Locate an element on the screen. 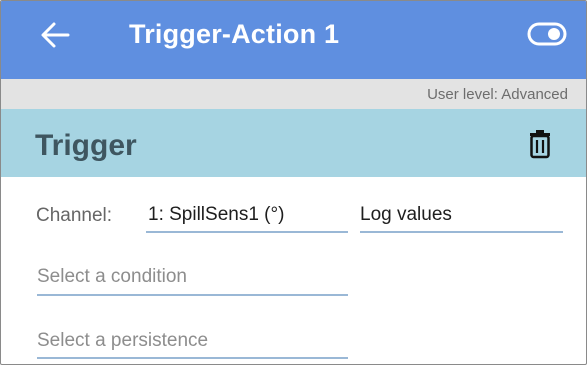 Image resolution: width=587 pixels, height=365 pixels. channel-select: 1: SpillSens1 (°) is located at coordinates (247, 217).